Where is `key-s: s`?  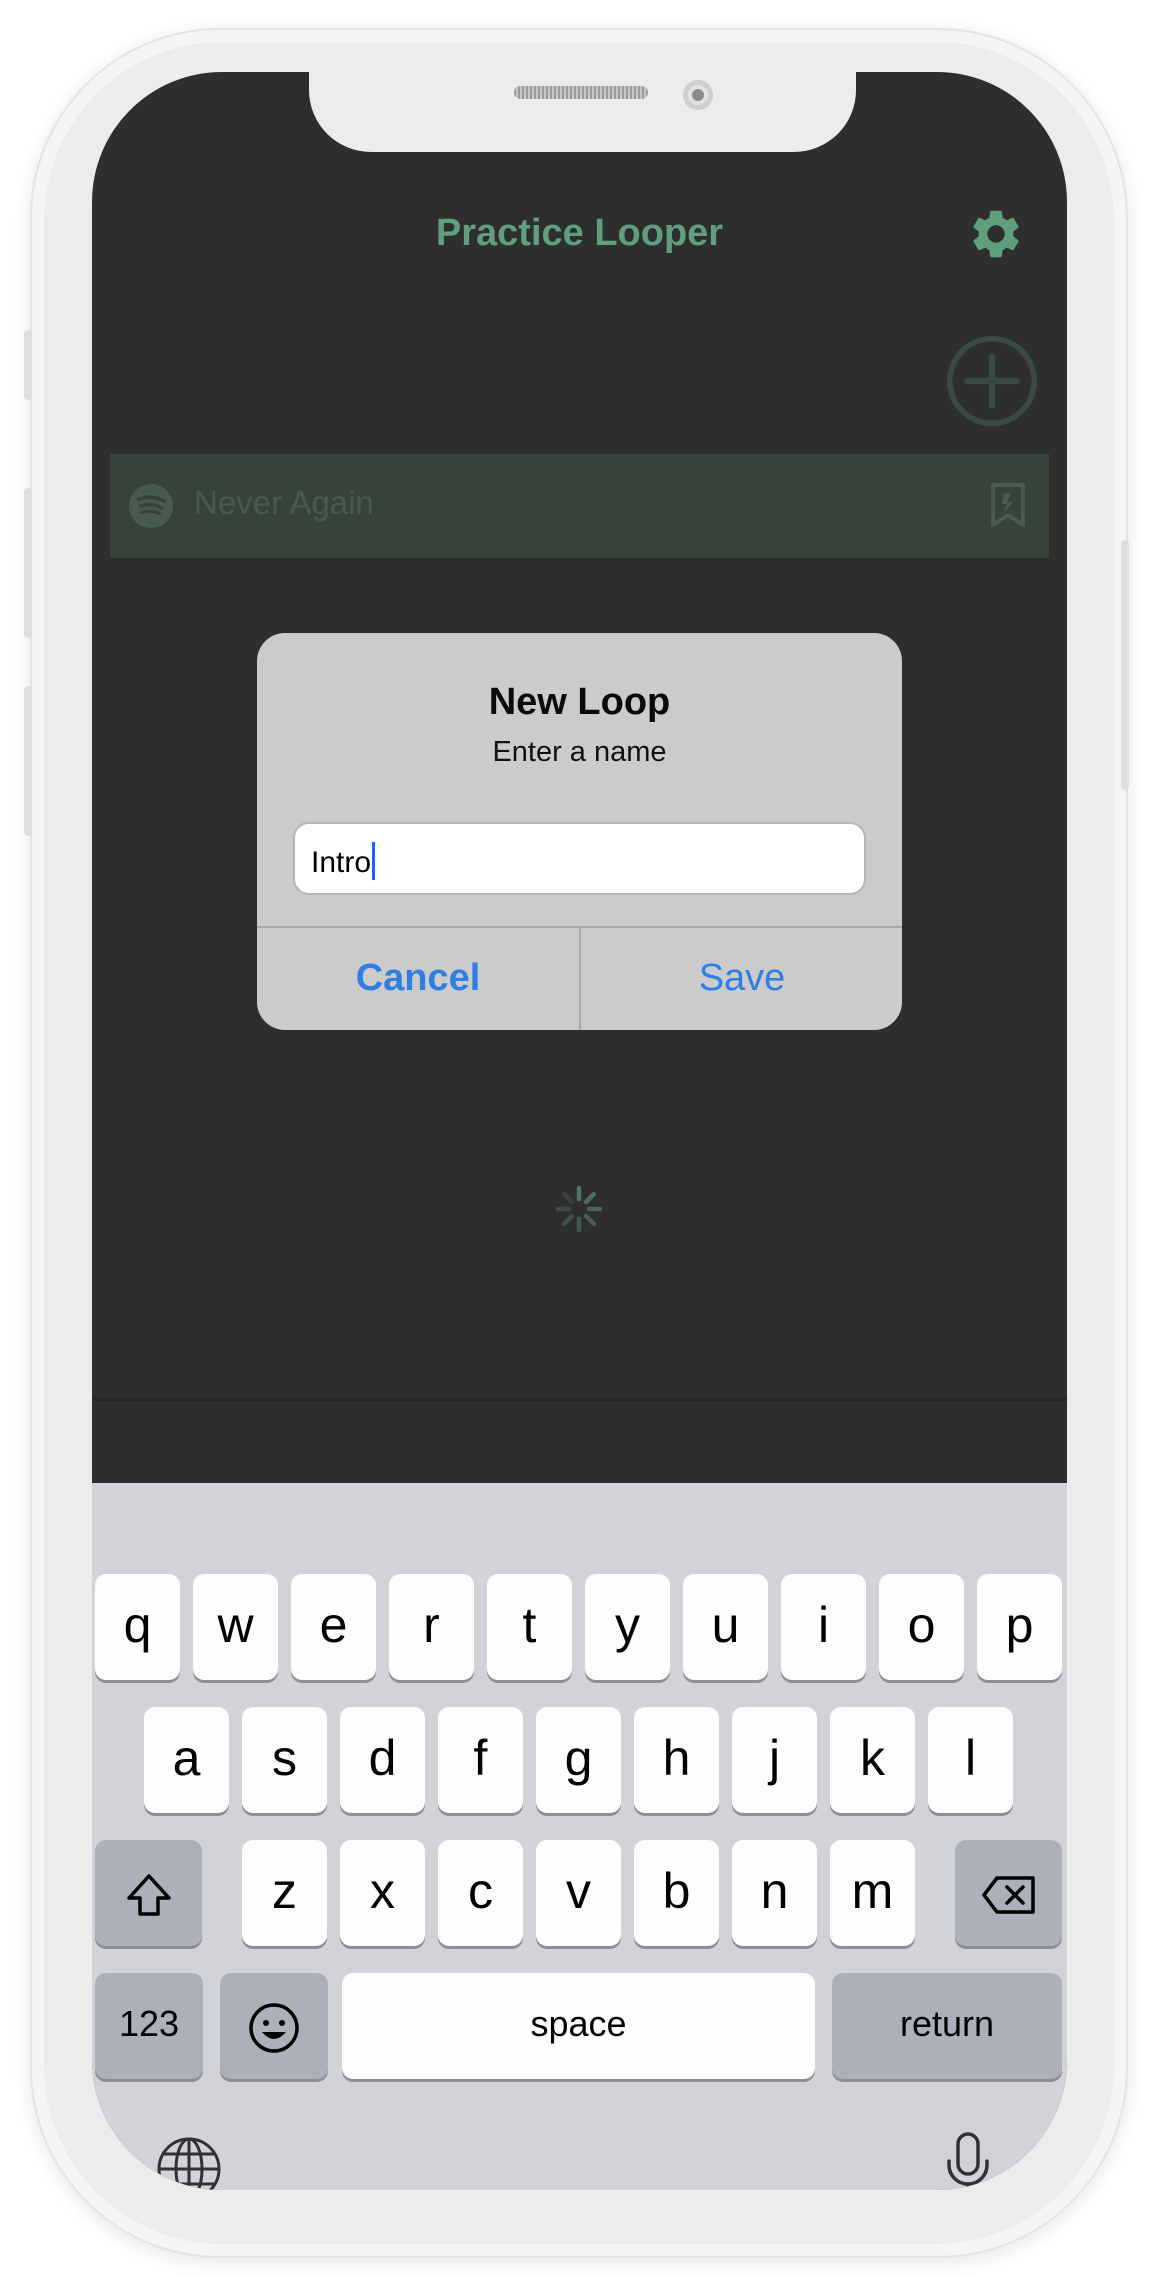 key-s: s is located at coordinates (284, 1760).